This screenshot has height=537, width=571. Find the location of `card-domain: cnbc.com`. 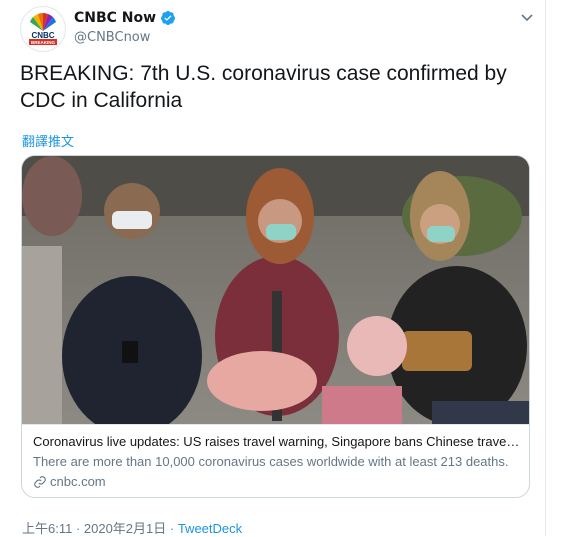

card-domain: cnbc.com is located at coordinates (69, 481).